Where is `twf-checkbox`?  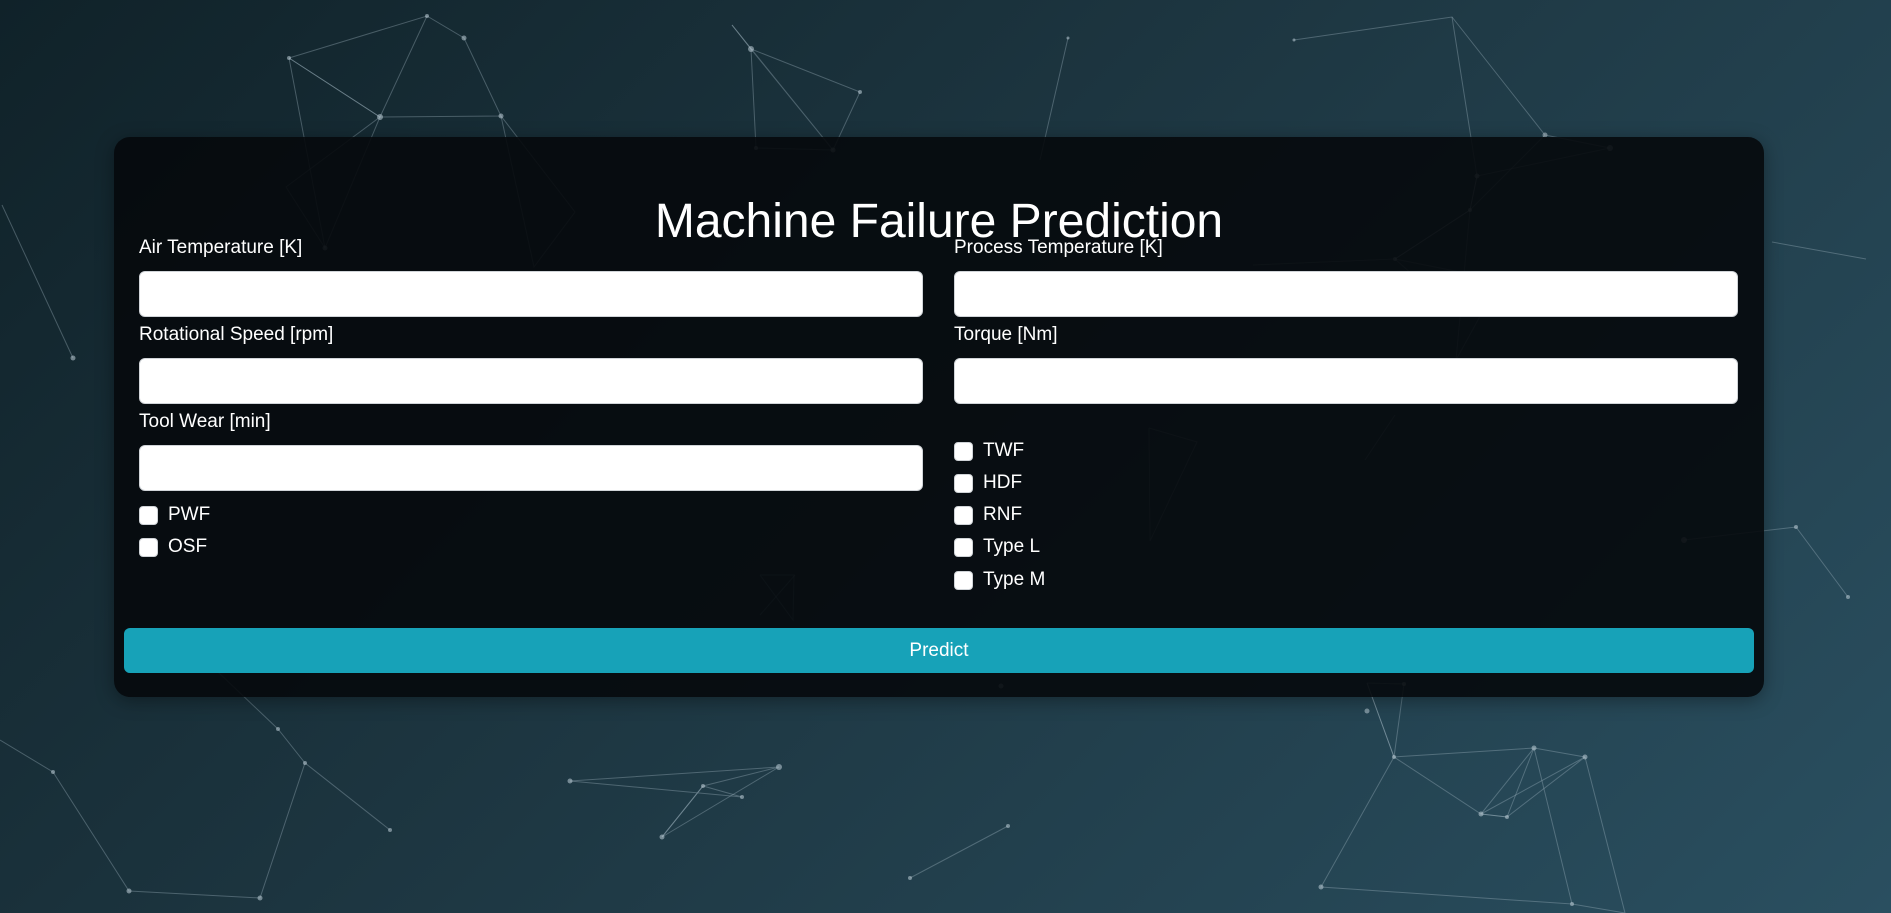 twf-checkbox is located at coordinates (963, 451).